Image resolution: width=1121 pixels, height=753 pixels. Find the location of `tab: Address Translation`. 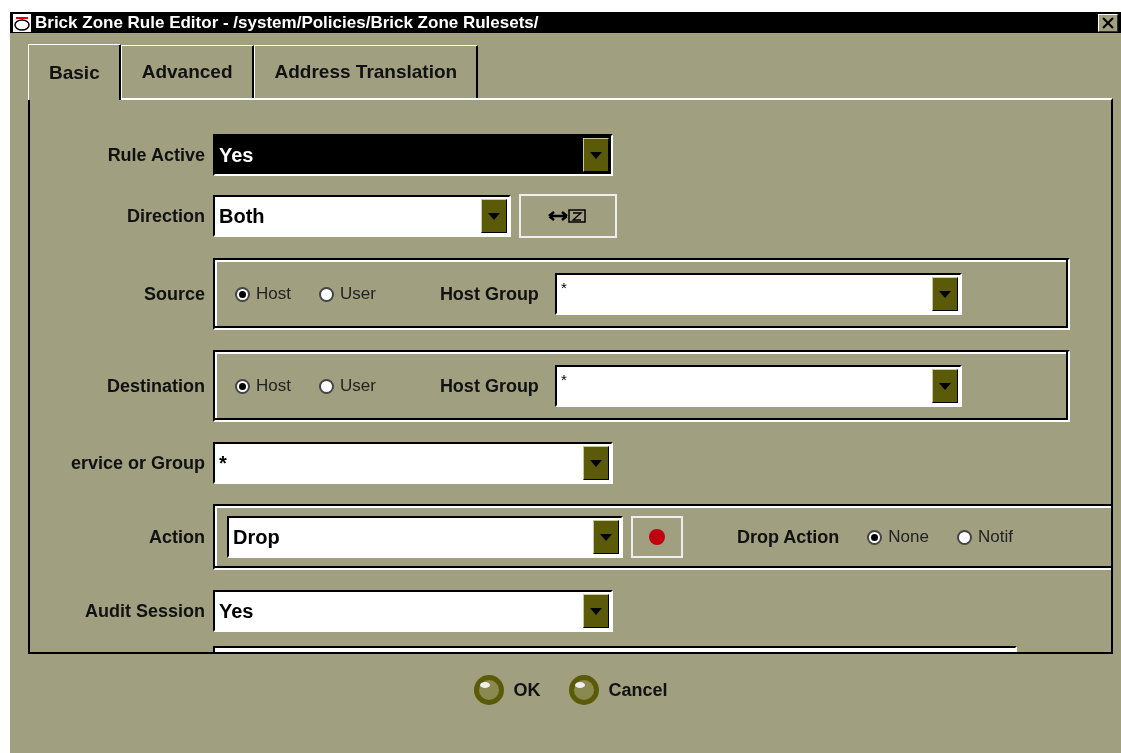

tab: Address Translation is located at coordinates (366, 71).